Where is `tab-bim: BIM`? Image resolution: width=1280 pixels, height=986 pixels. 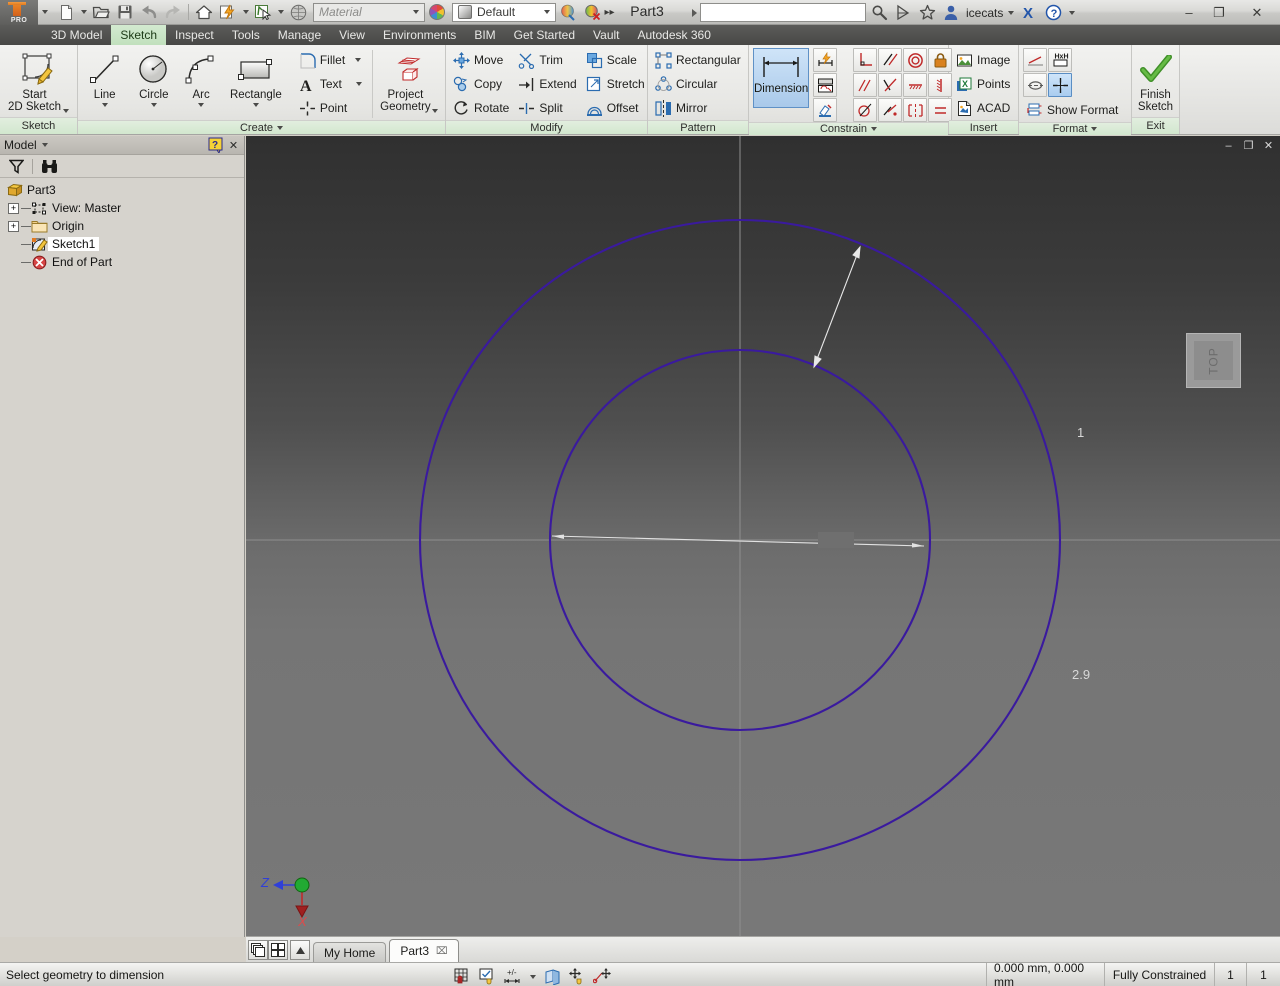
tab-bim: BIM is located at coordinates (484, 35).